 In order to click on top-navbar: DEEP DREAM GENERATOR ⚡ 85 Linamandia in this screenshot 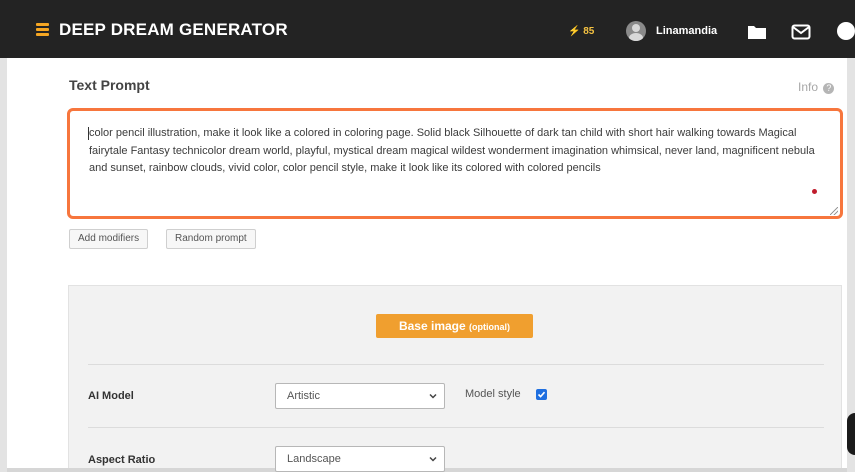, I will do `click(427, 29)`.